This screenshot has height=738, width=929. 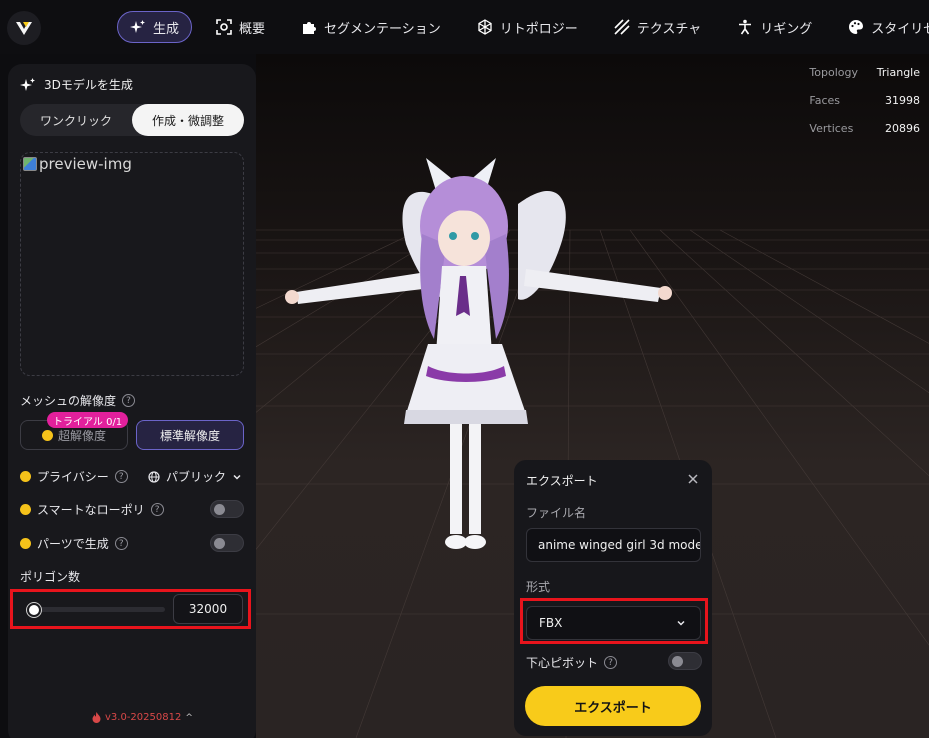 What do you see at coordinates (30, 164) in the screenshot?
I see `broken-image-icon` at bounding box center [30, 164].